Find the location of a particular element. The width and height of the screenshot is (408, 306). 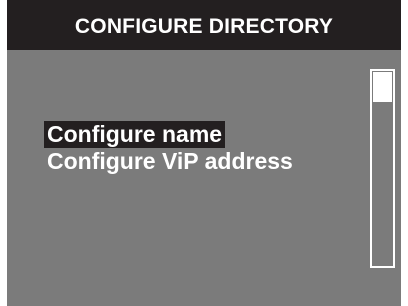

menu-item-configure-name: Configure name is located at coordinates (170, 134).